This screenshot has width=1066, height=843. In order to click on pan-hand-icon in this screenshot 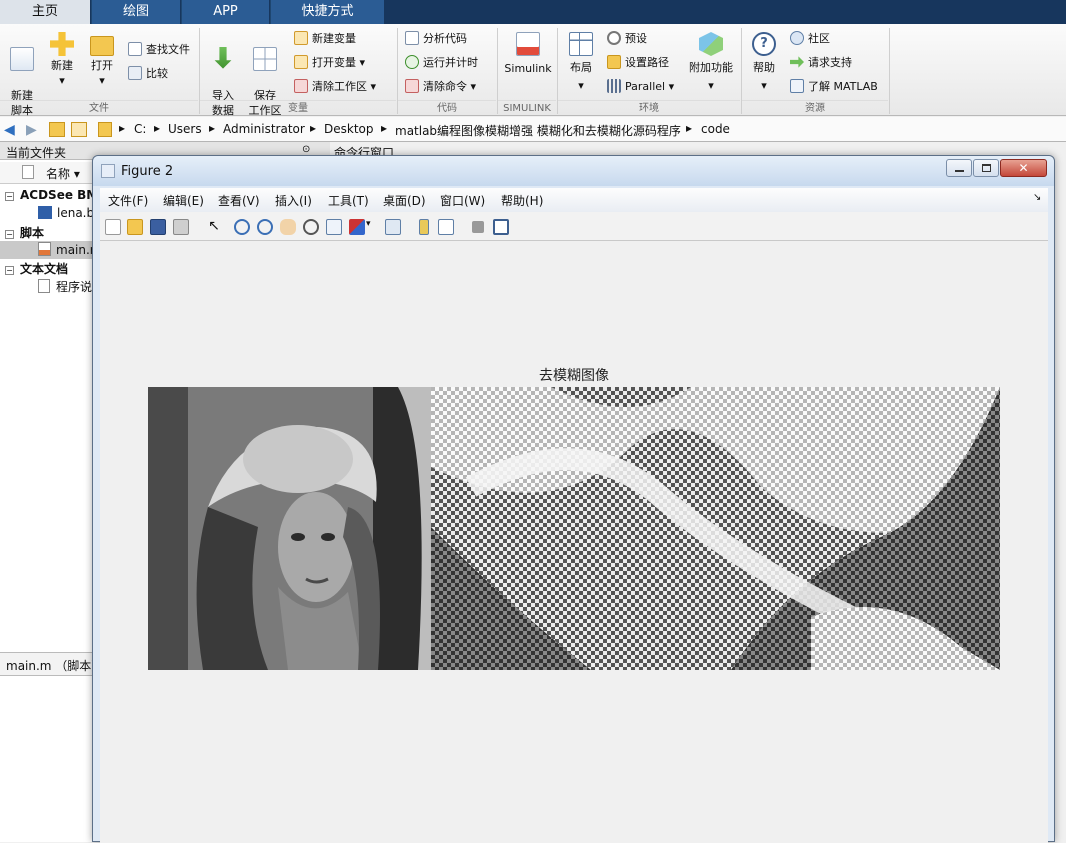, I will do `click(288, 227)`.